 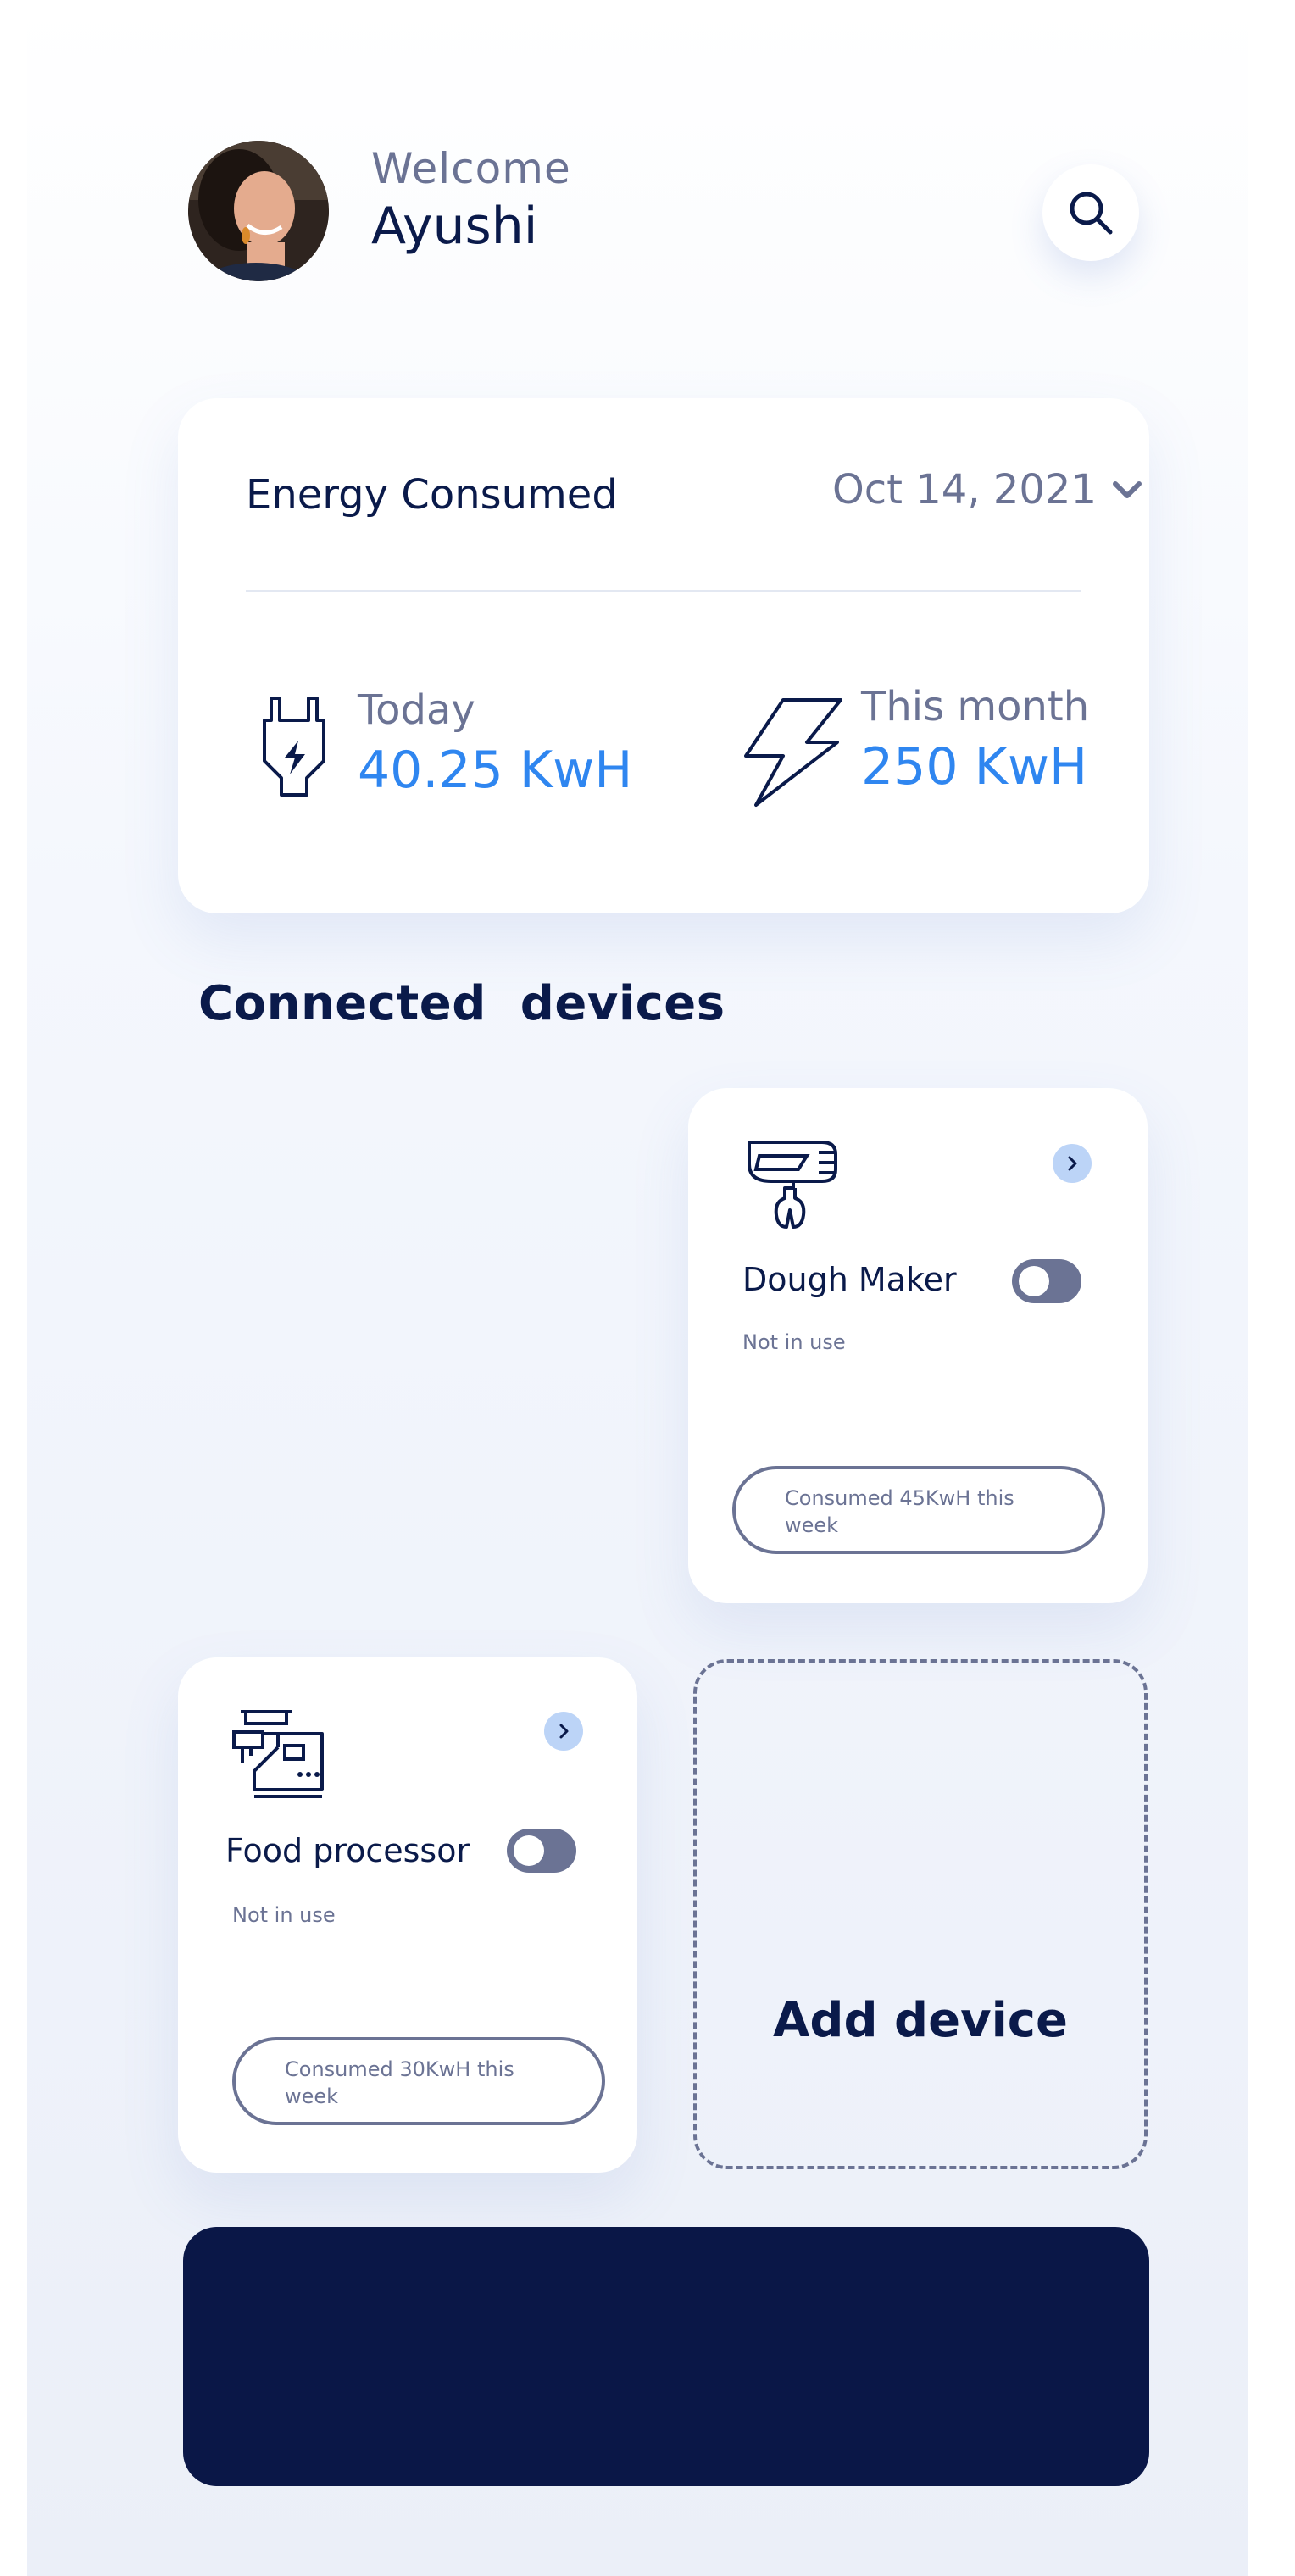 I want to click on section-title: Connected devices, so click(x=461, y=1003).